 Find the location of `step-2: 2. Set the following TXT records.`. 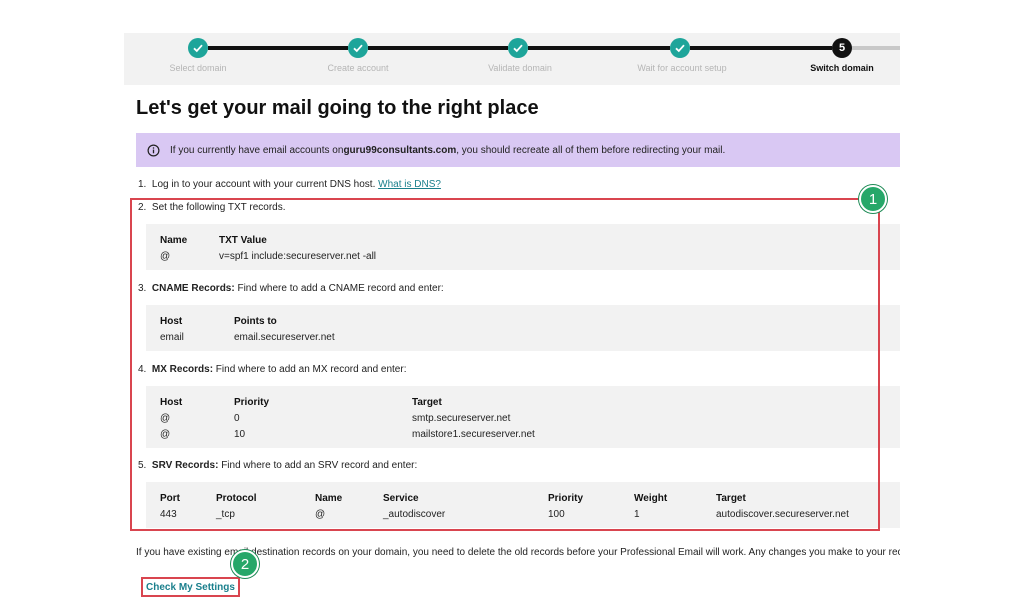

step-2: 2. Set the following TXT records. is located at coordinates (212, 207).